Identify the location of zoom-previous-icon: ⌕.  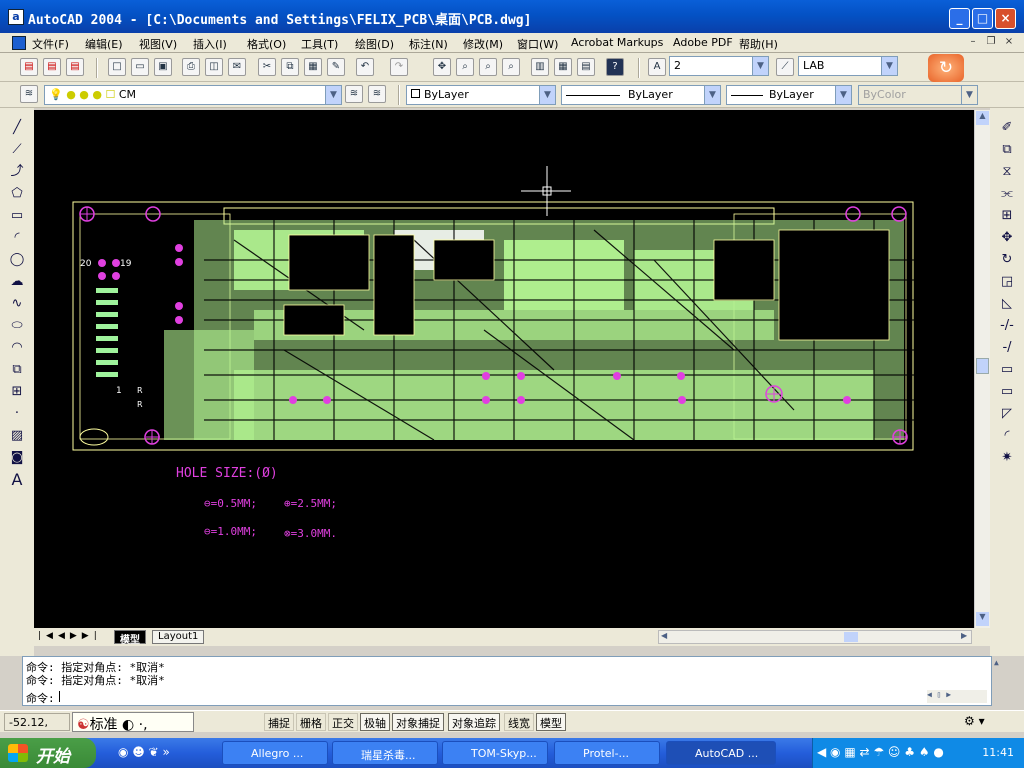
(511, 67).